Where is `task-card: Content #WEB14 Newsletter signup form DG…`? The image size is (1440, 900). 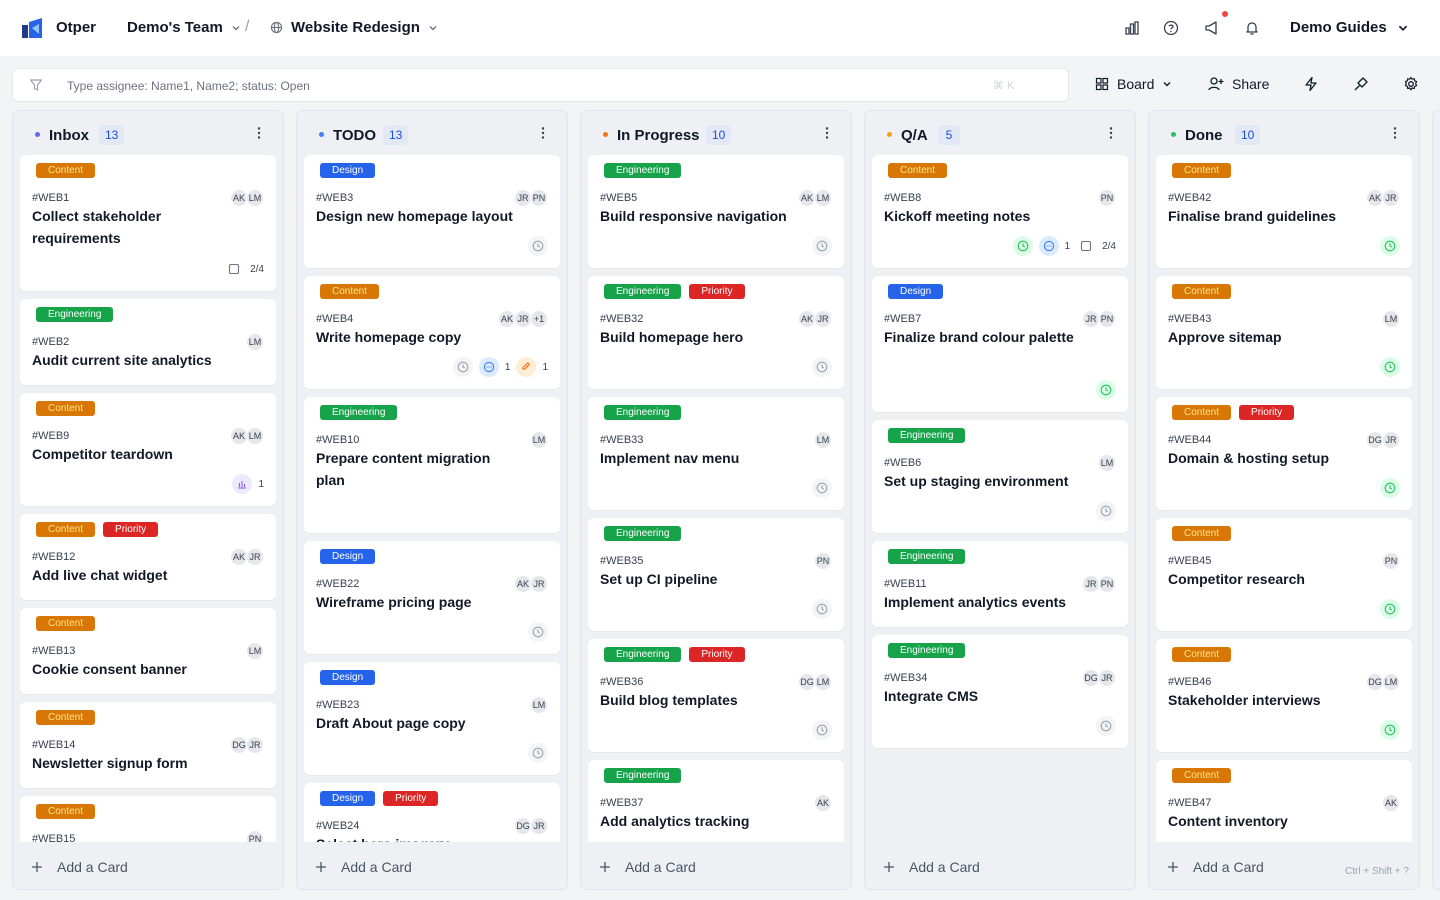 task-card: Content #WEB14 Newsletter signup form DG… is located at coordinates (148, 745).